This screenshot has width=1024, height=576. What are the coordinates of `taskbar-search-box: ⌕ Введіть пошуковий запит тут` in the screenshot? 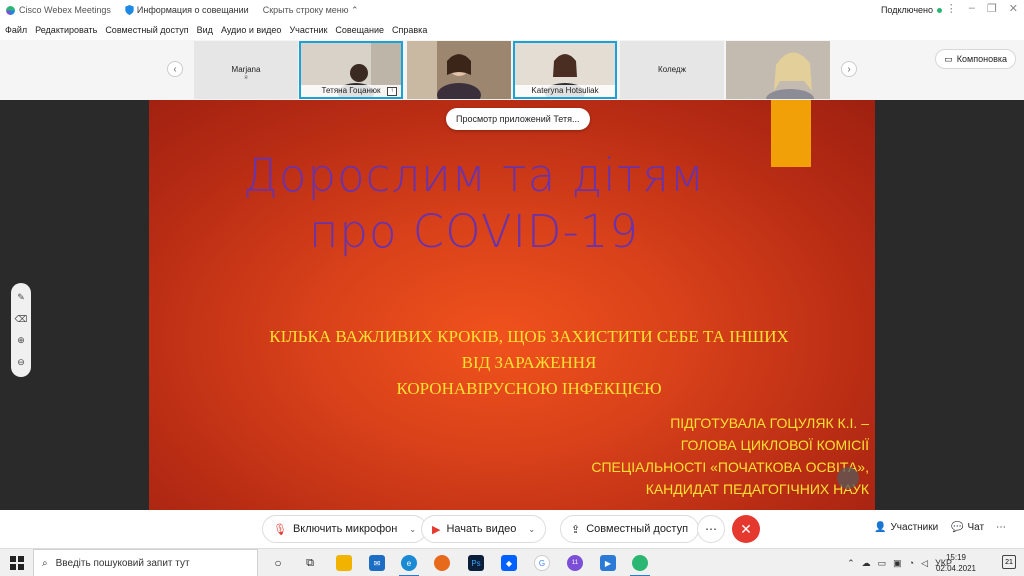 It's located at (145, 562).